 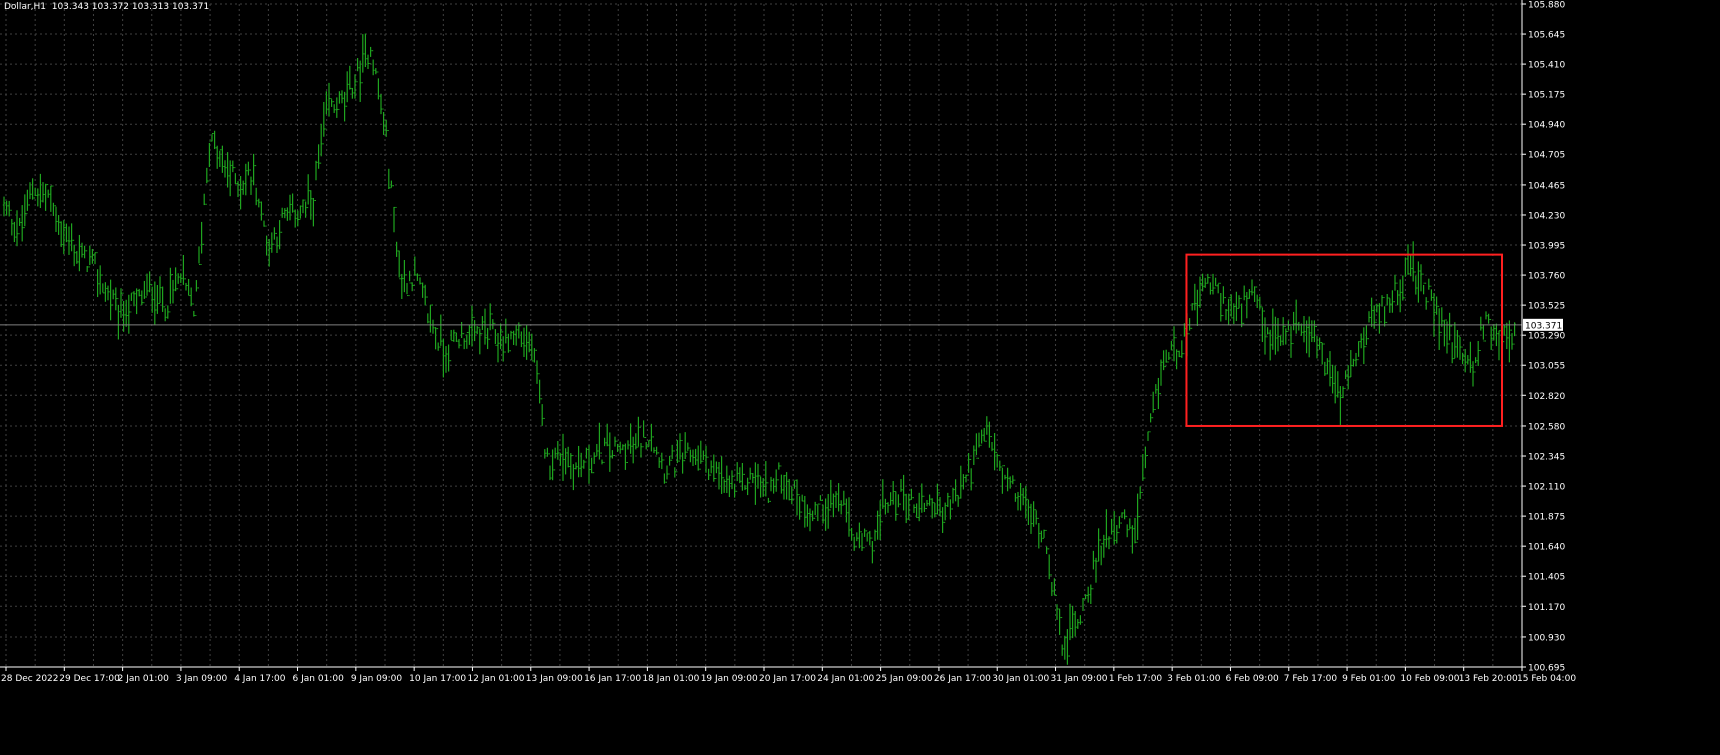 What do you see at coordinates (845, 679) in the screenshot?
I see `x-tick-label: 24 Jan 01:00` at bounding box center [845, 679].